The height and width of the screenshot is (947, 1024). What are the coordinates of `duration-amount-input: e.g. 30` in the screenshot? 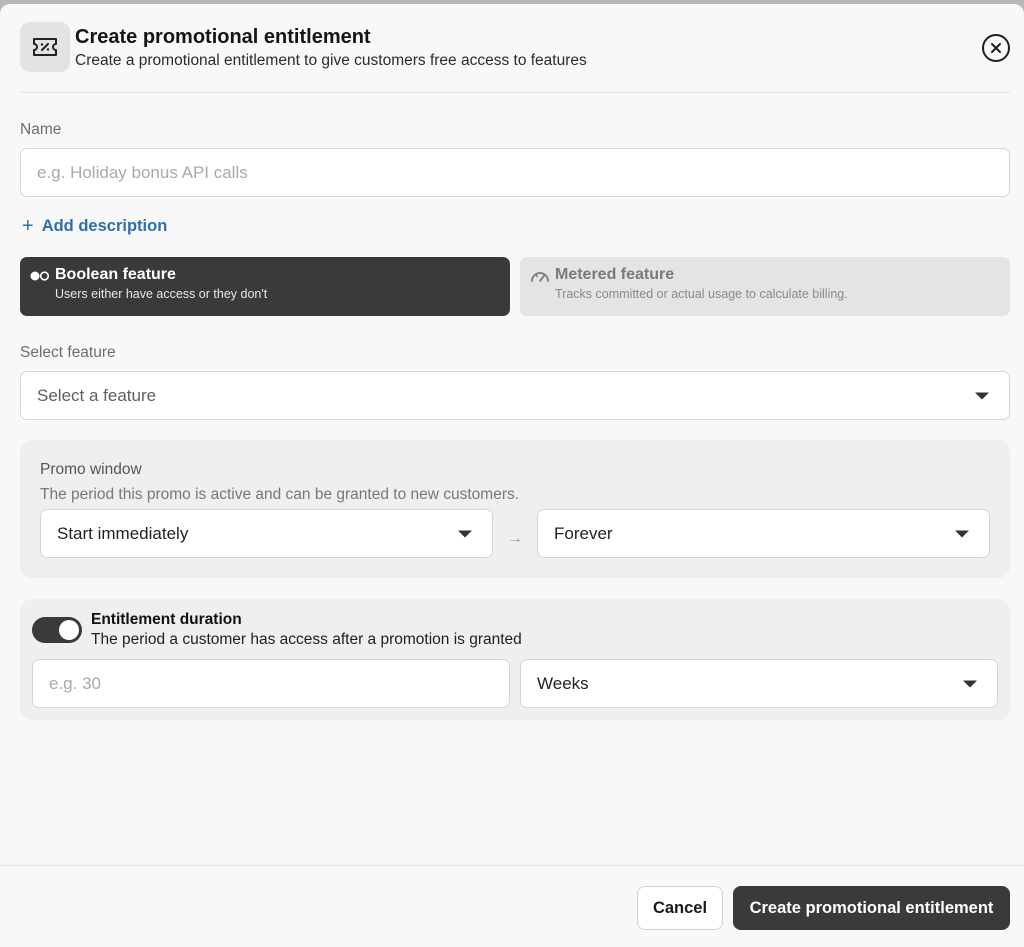 It's located at (271, 683).